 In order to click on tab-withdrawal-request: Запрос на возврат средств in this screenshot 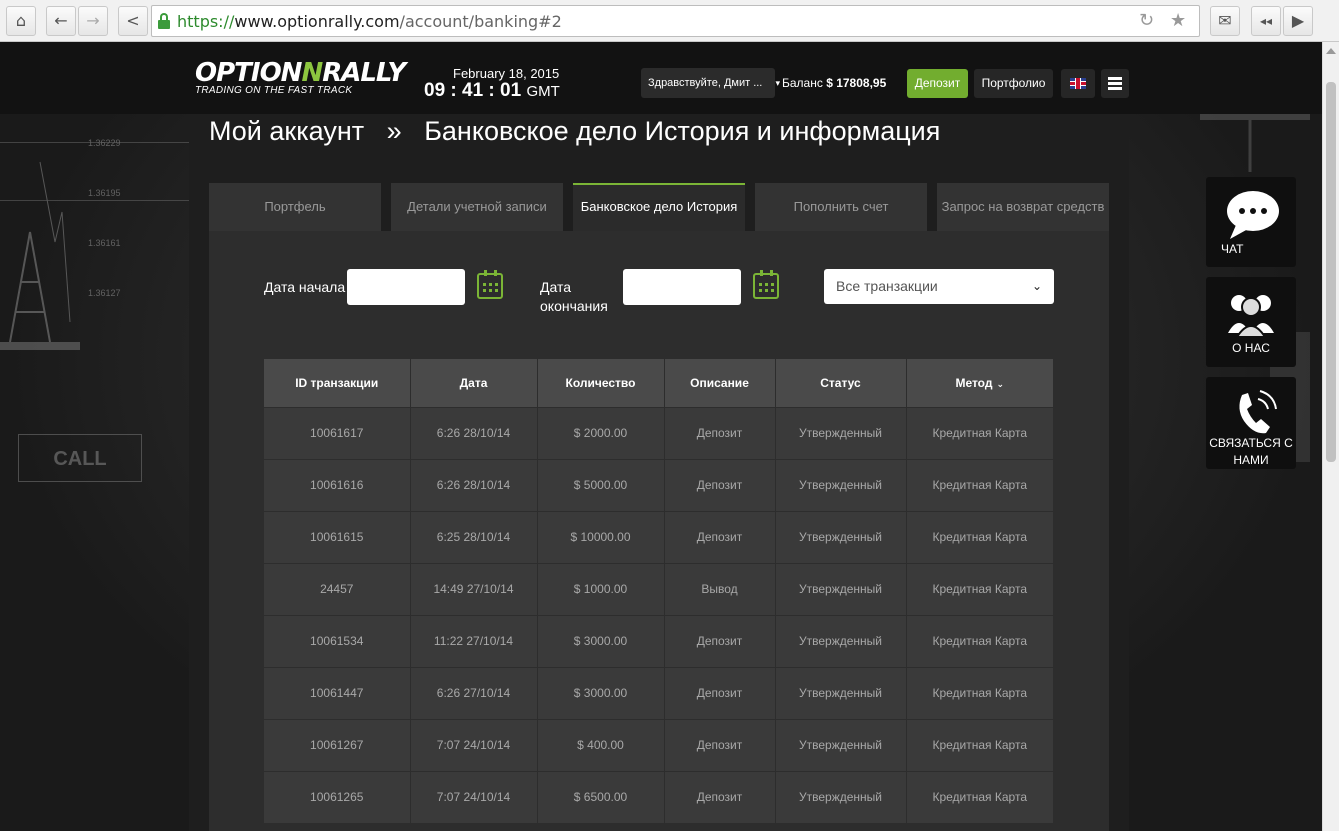, I will do `click(1023, 207)`.